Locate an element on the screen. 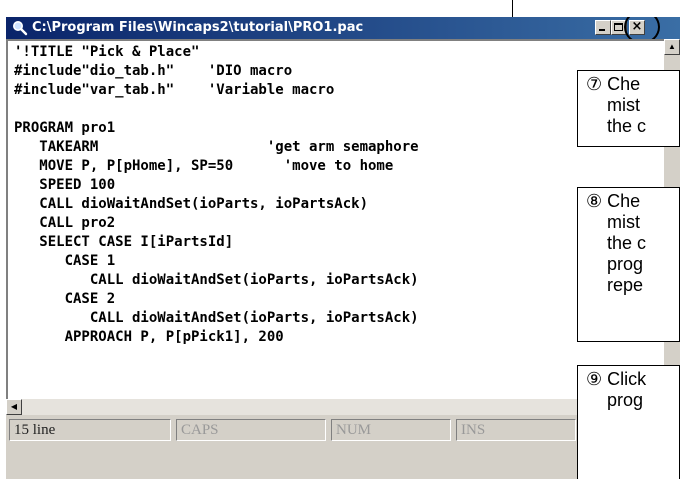  code-line: #include"dio_tab.h" 'DIO macro is located at coordinates (153, 71).